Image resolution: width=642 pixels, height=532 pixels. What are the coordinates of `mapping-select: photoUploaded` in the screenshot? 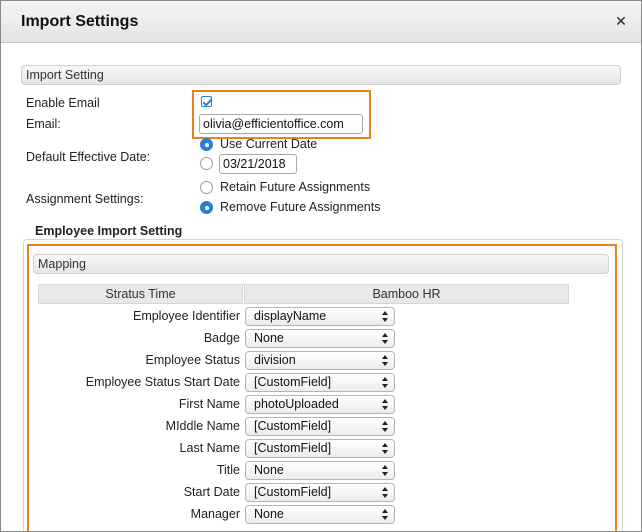 It's located at (320, 404).